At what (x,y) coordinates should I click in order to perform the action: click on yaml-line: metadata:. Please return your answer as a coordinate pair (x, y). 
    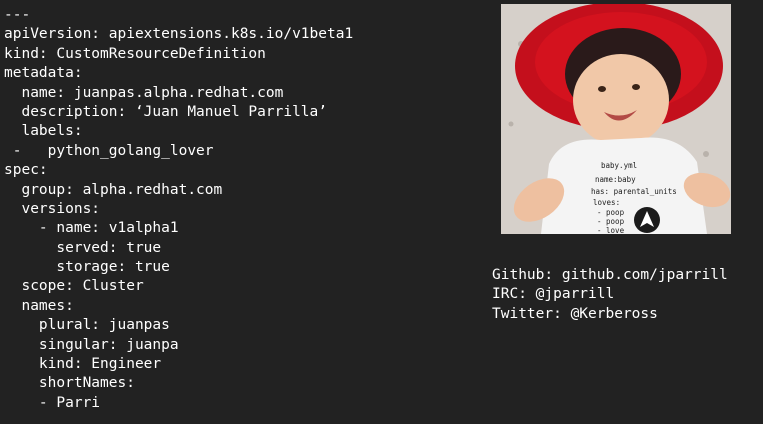
    Looking at the image, I should click on (43, 73).